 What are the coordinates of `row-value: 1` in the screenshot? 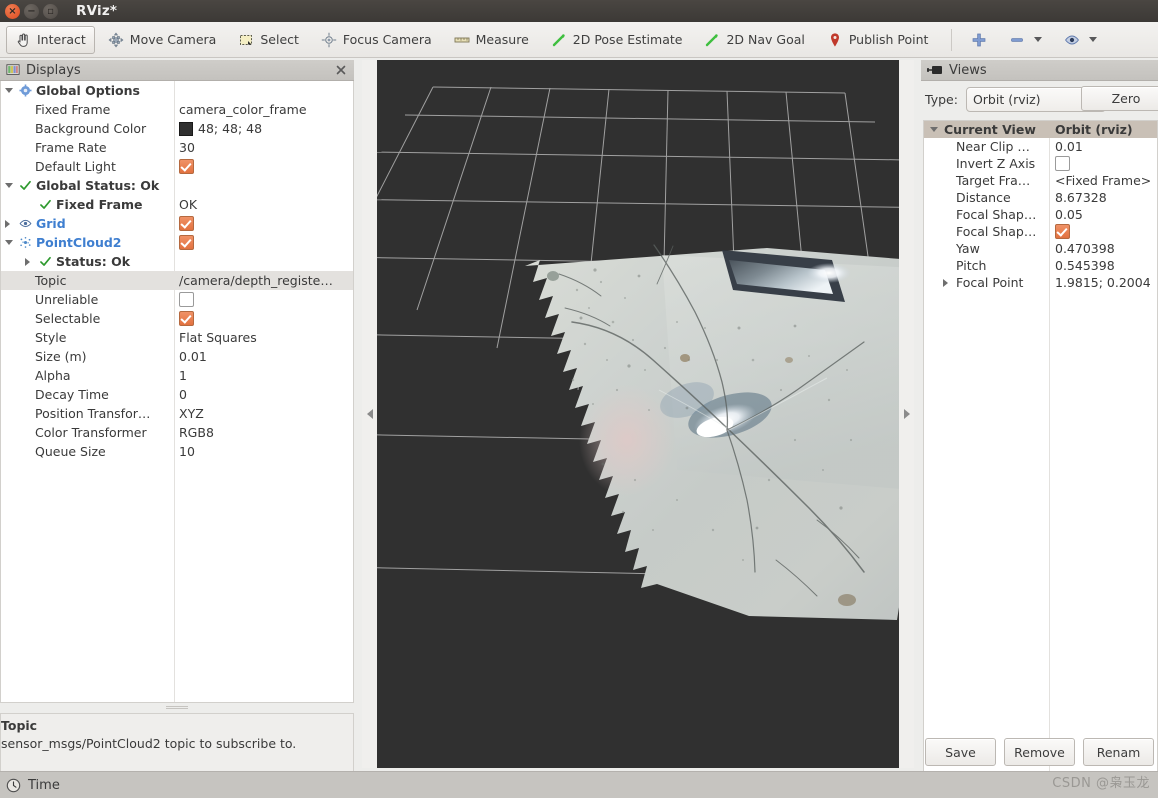 It's located at (183, 375).